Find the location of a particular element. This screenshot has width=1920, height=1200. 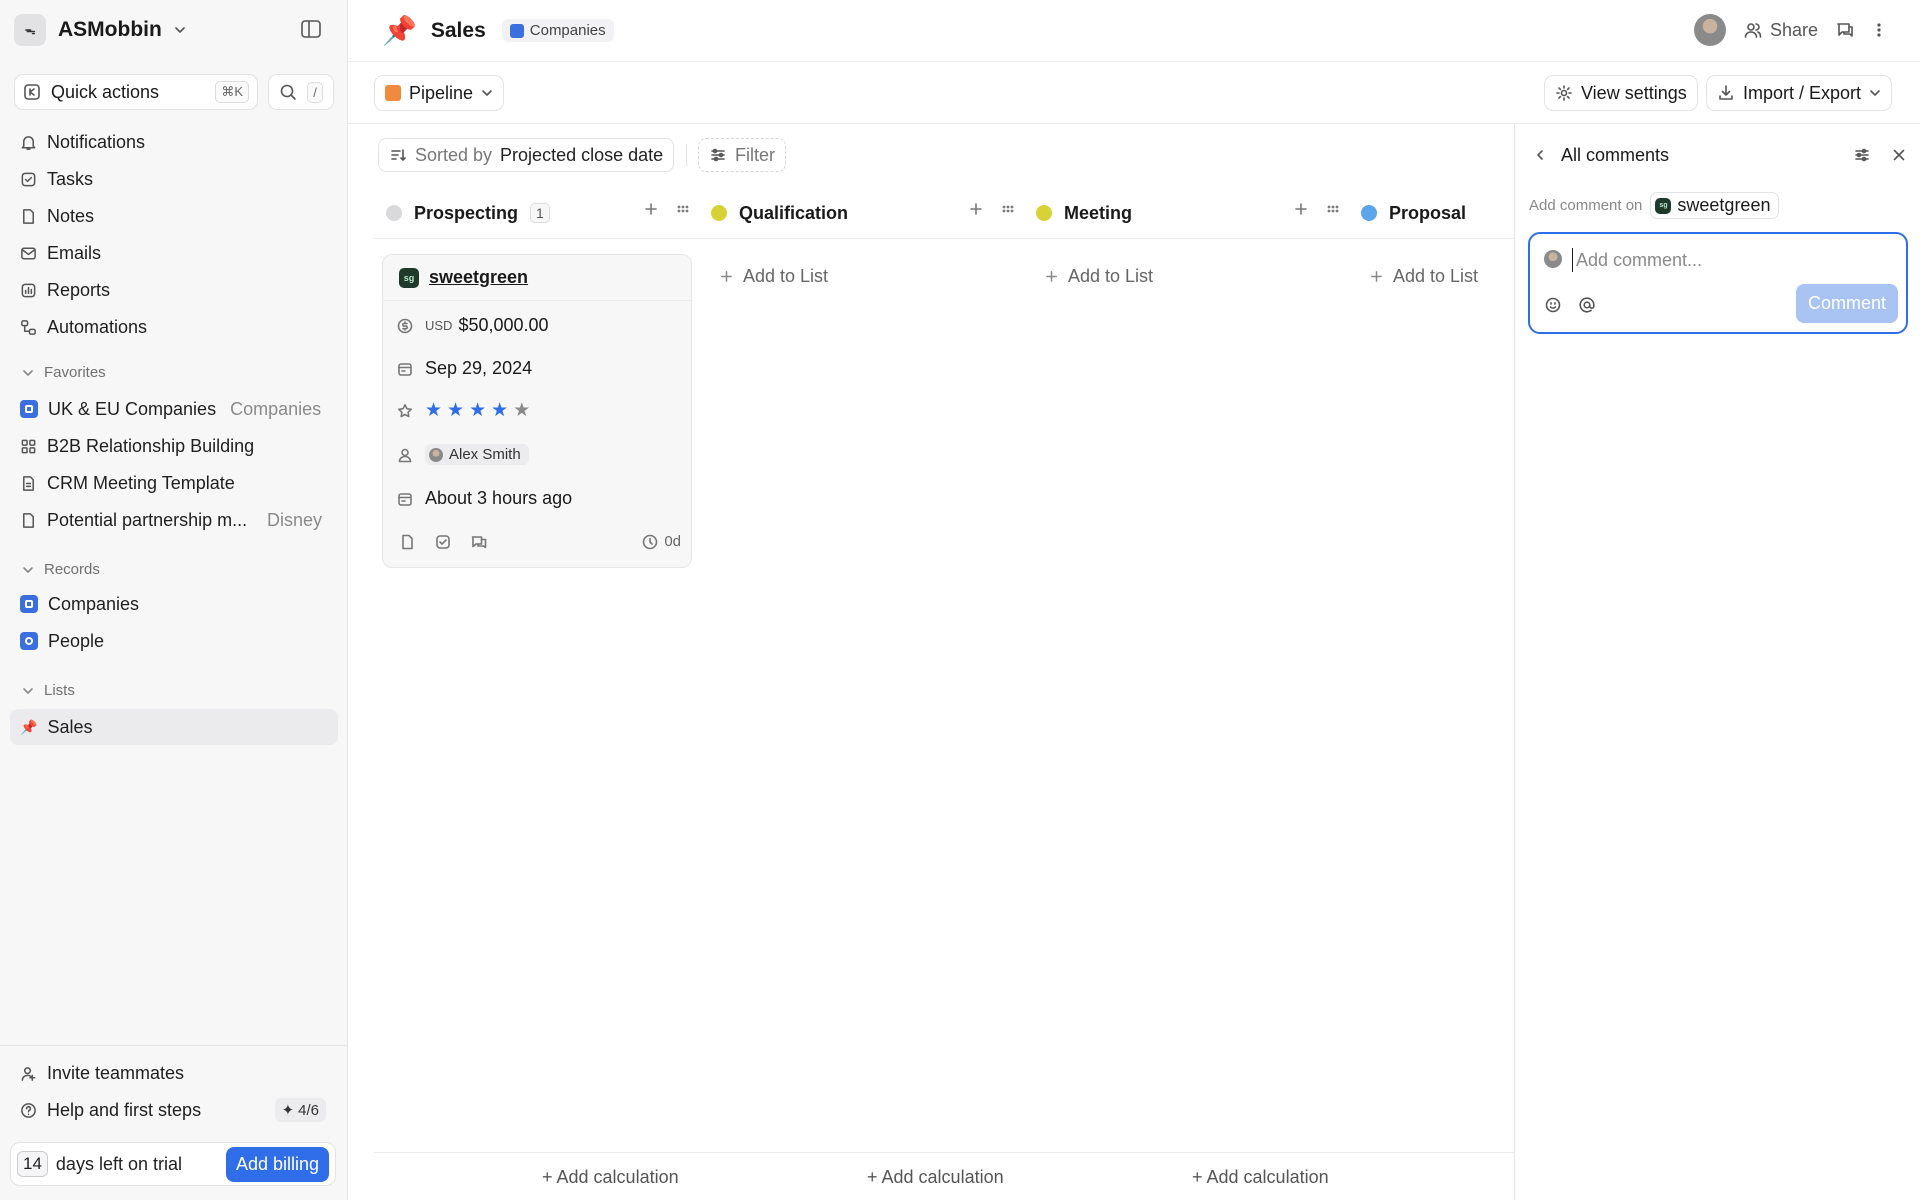

chevron-left-icon is located at coordinates (1540, 155).